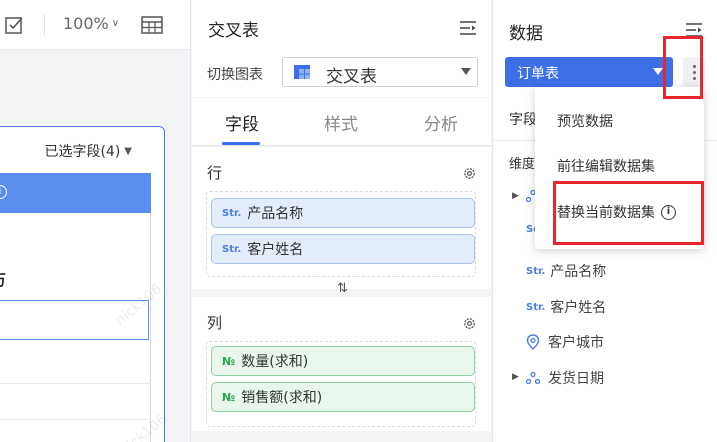 This screenshot has width=717, height=442. I want to click on menu-item-label: 前往编辑数据集, so click(606, 167).